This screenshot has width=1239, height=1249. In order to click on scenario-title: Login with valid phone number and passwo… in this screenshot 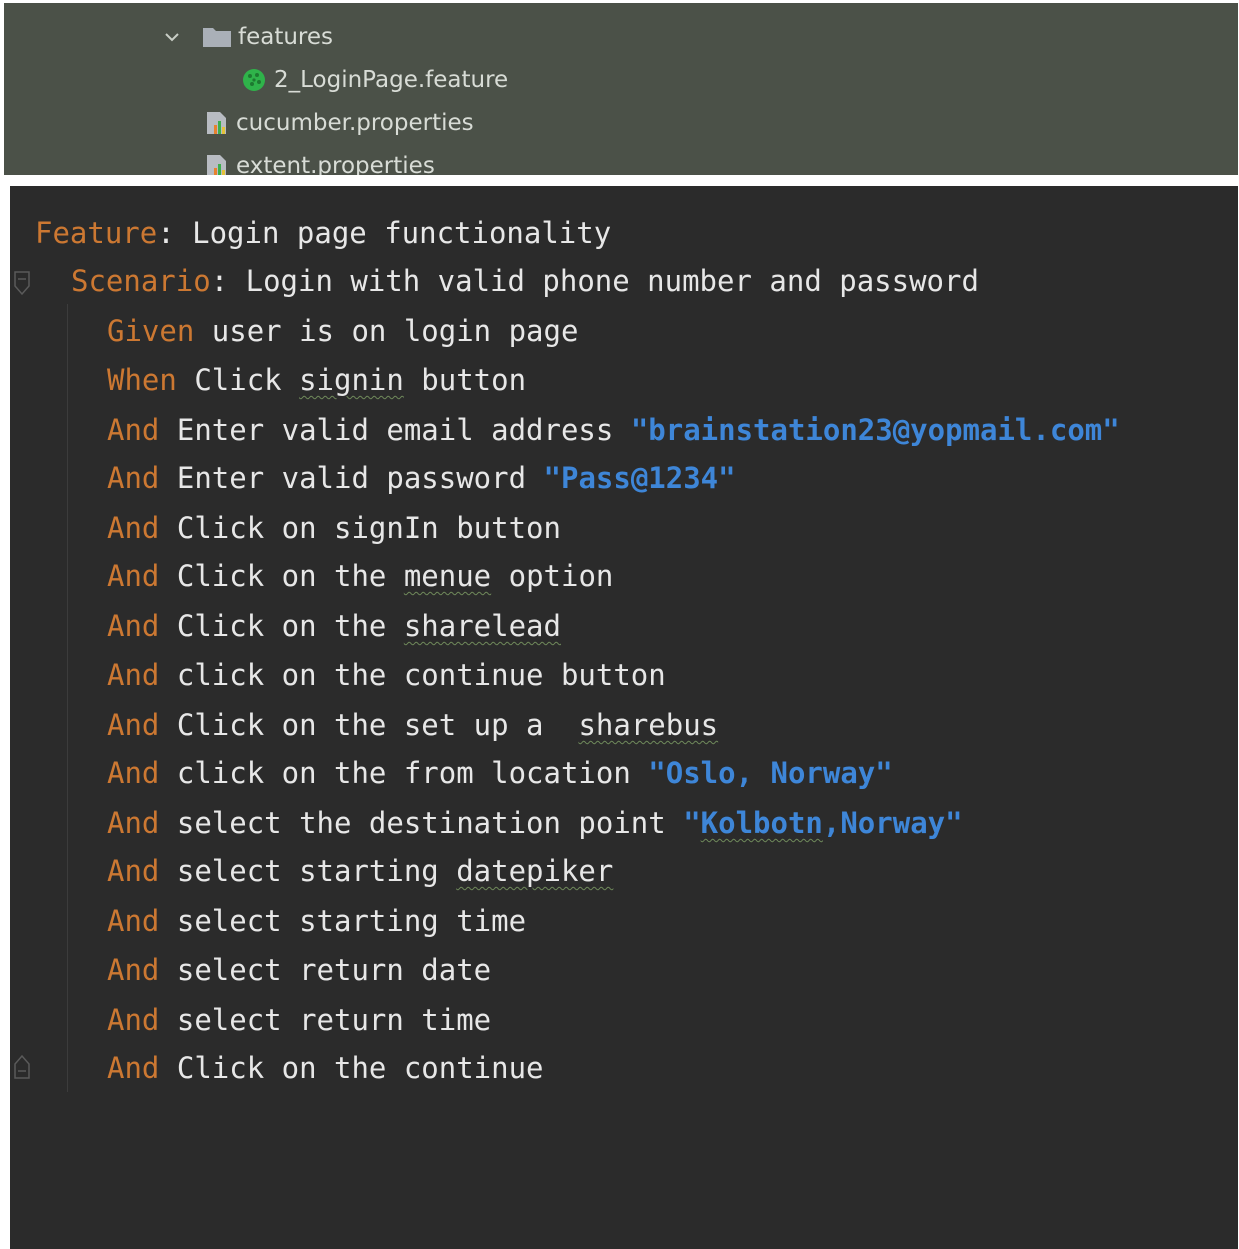, I will do `click(612, 281)`.